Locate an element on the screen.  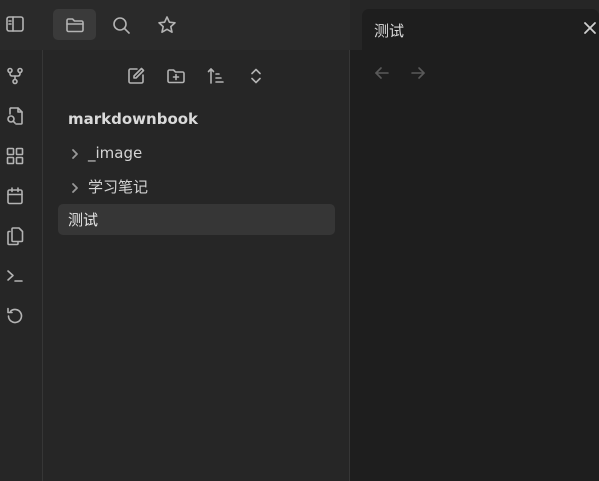
calendar-icon is located at coordinates (15, 196).